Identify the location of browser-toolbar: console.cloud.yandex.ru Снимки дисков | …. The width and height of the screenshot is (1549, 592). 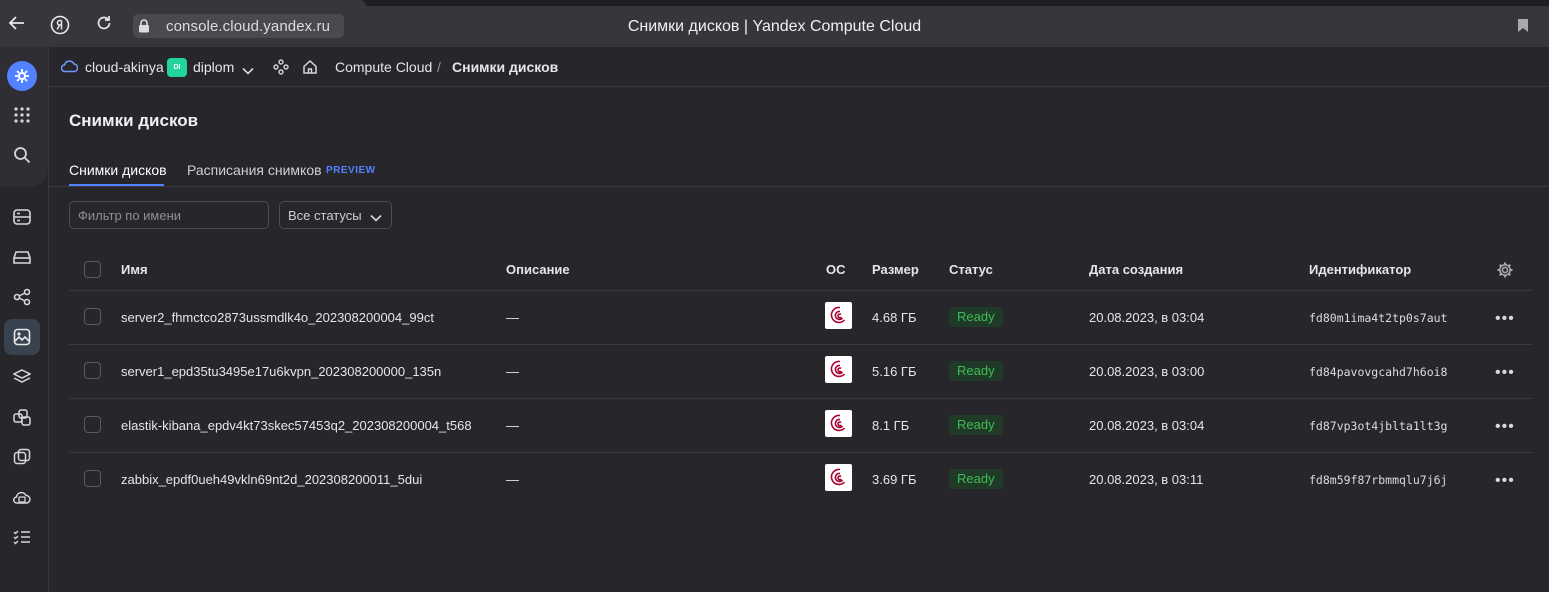
(774, 23).